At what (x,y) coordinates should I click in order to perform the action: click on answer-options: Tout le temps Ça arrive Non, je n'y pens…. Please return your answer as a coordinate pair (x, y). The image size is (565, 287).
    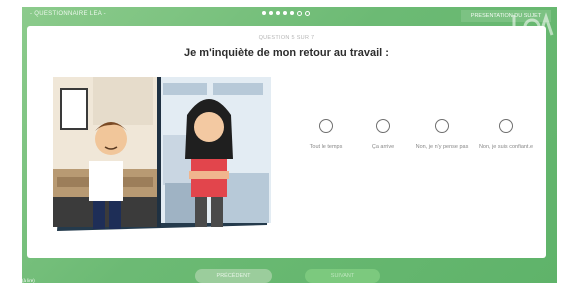
    Looking at the image, I should click on (417, 149).